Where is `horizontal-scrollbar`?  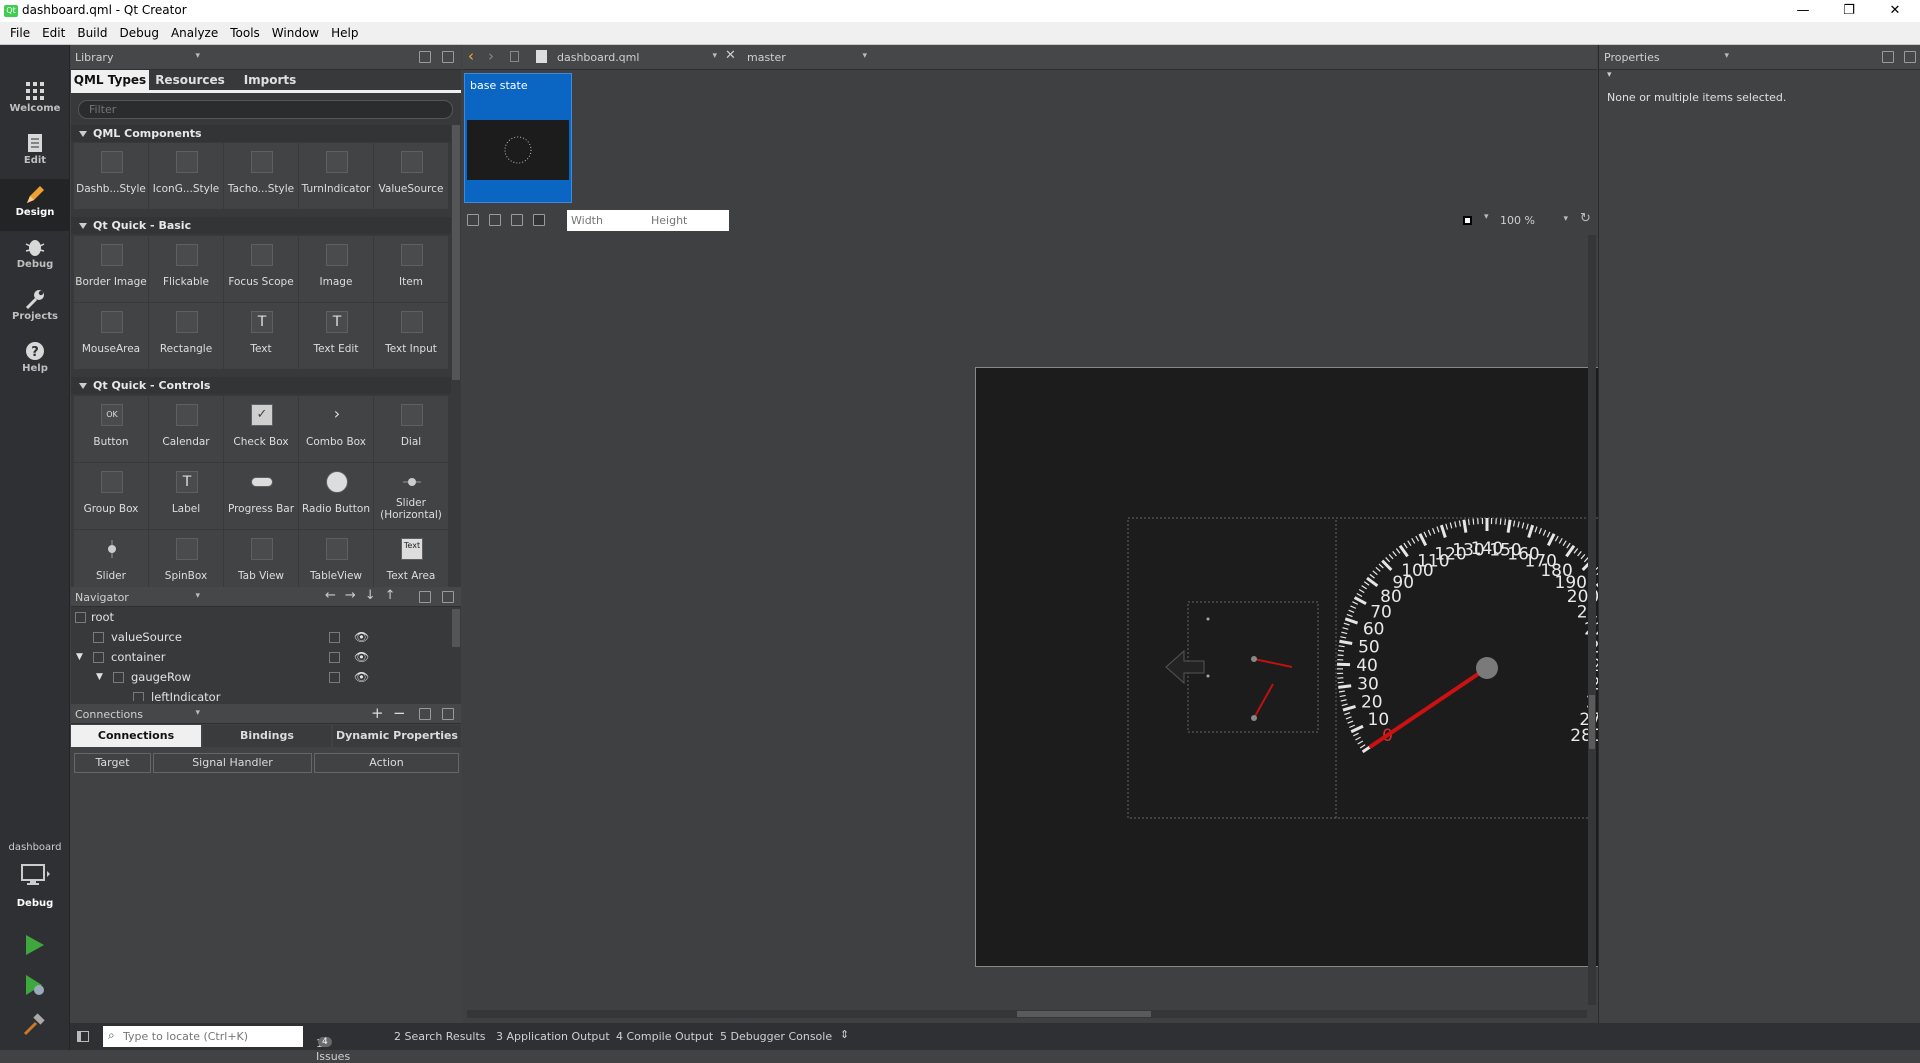 horizontal-scrollbar is located at coordinates (1027, 1014).